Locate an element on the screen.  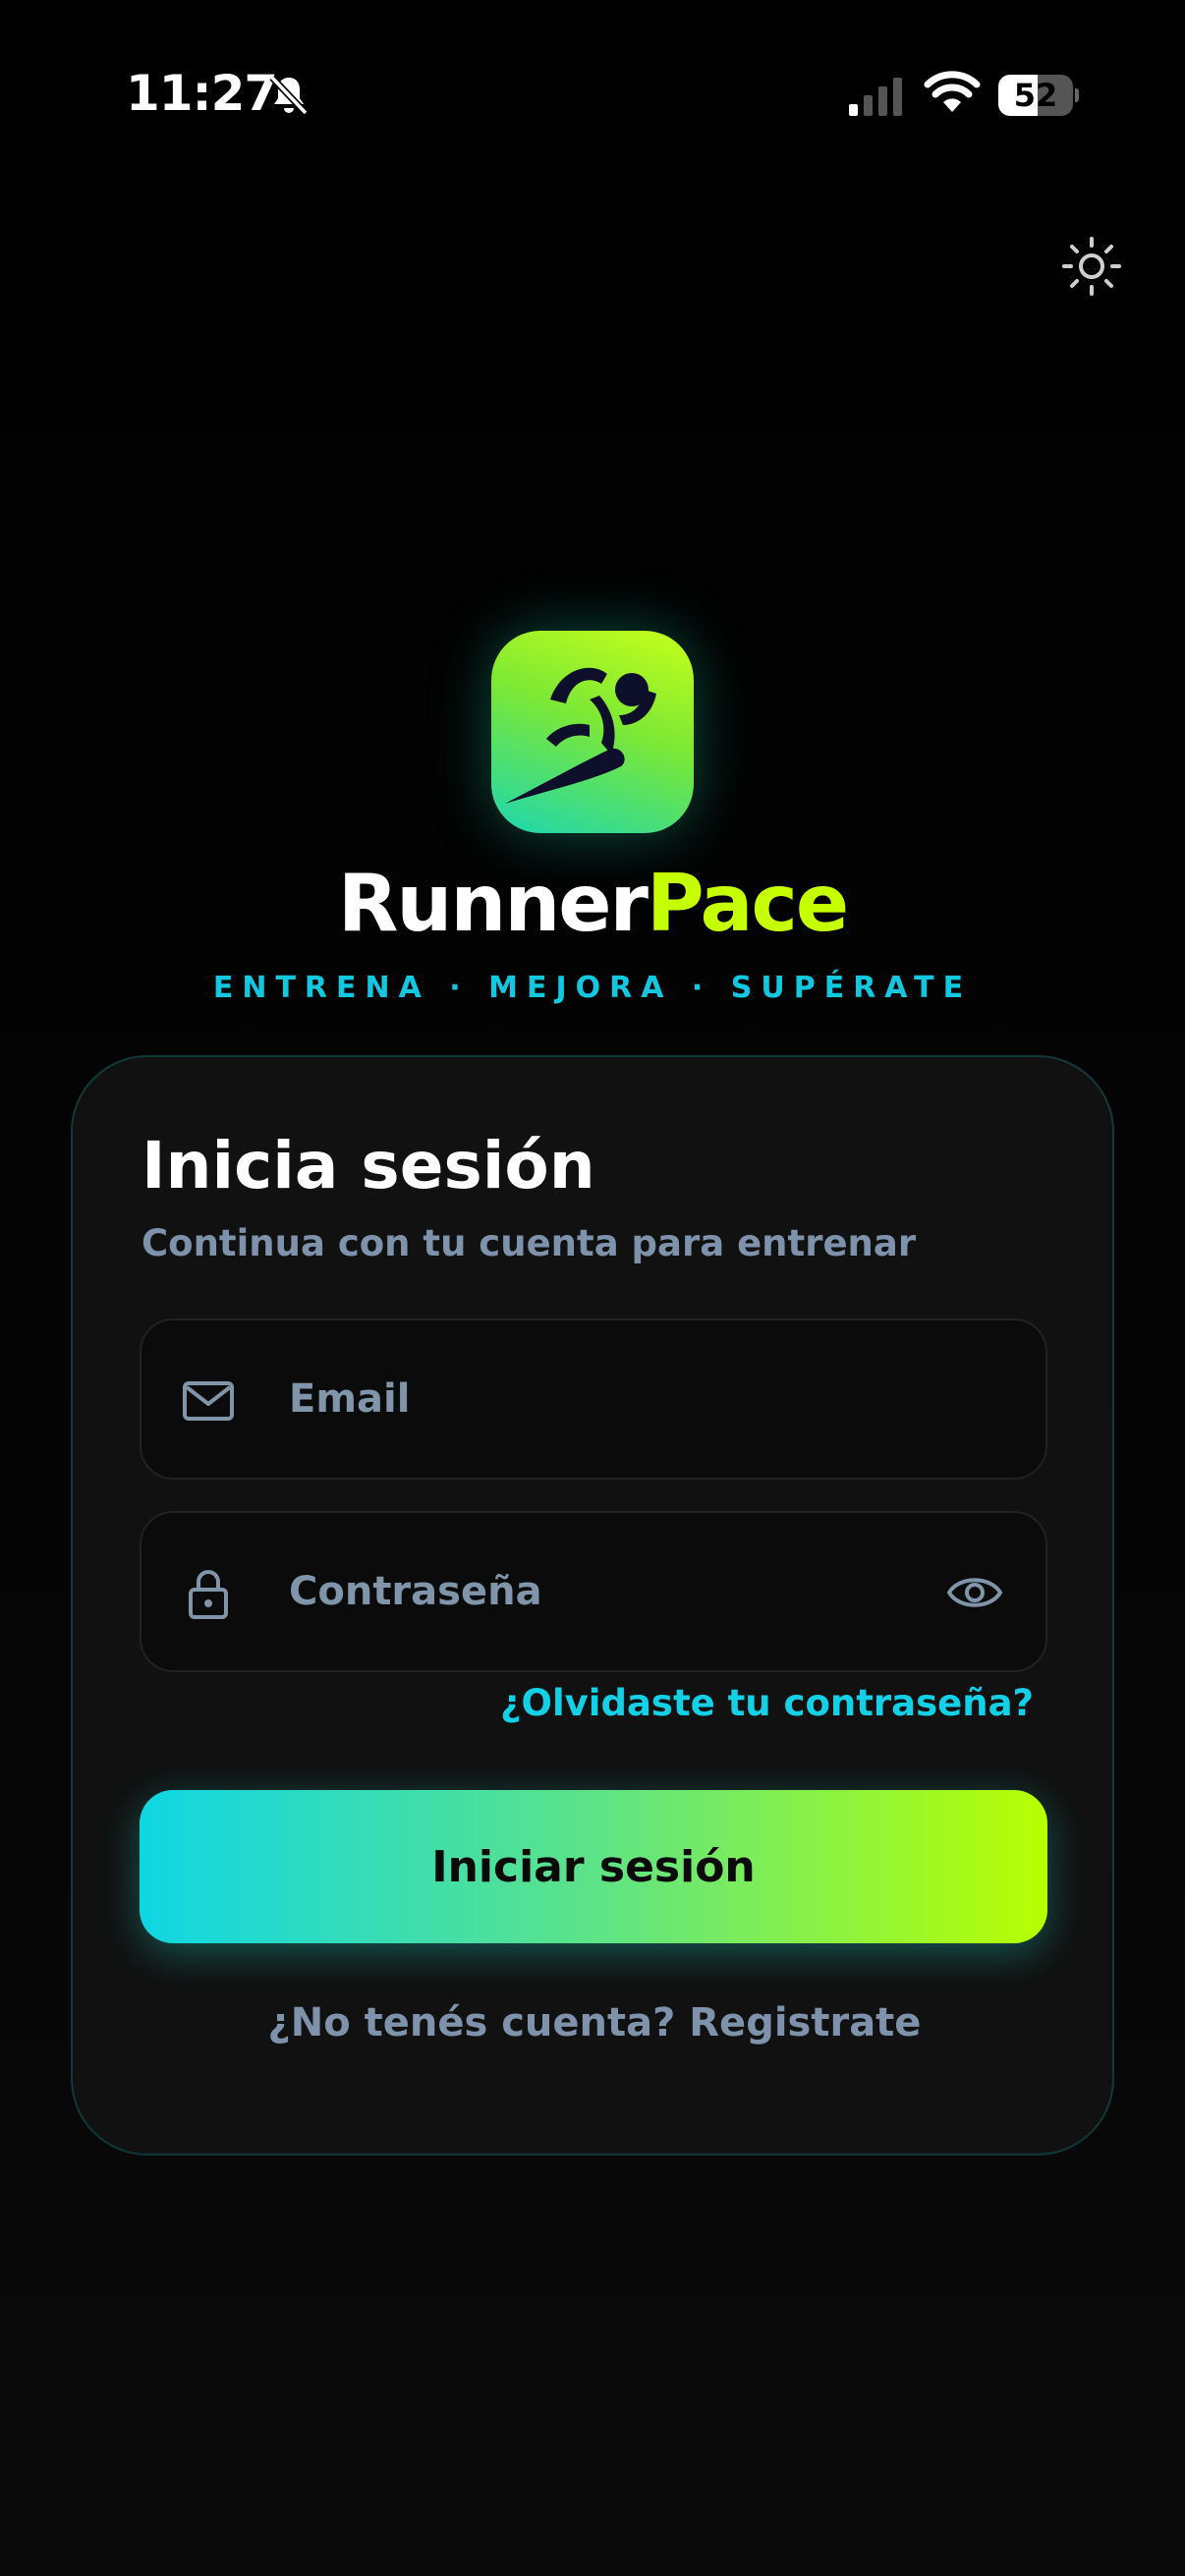
battery-percentage: 52 is located at coordinates (1035, 95).